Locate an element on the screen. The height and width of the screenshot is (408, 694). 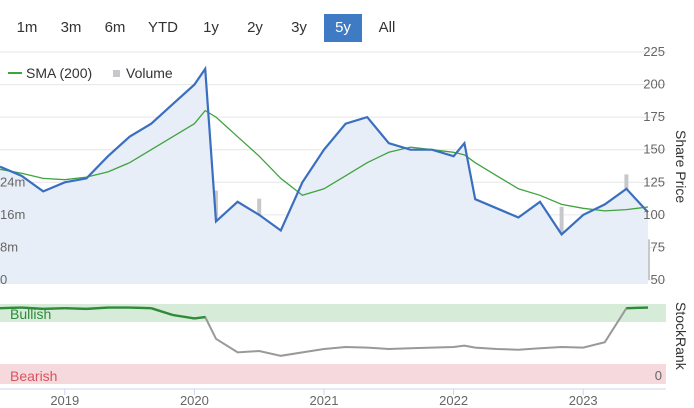
legend-volume-swatch is located at coordinates (116, 73).